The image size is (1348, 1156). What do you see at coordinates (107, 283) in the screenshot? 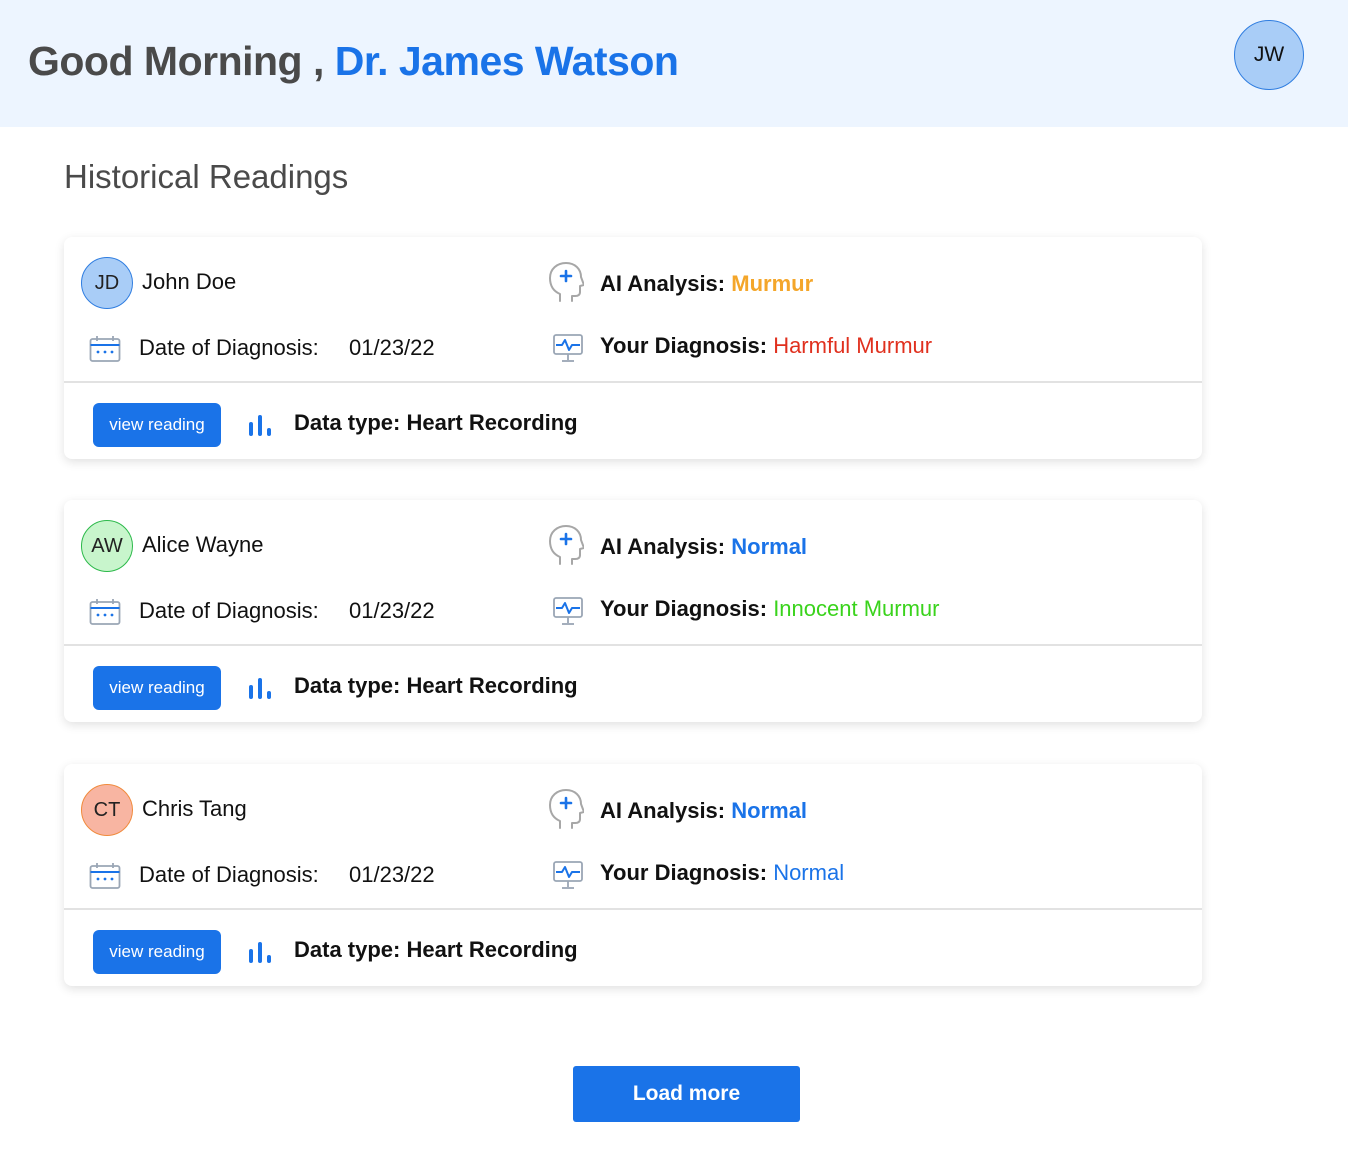
I see `patient-avatar: JD` at bounding box center [107, 283].